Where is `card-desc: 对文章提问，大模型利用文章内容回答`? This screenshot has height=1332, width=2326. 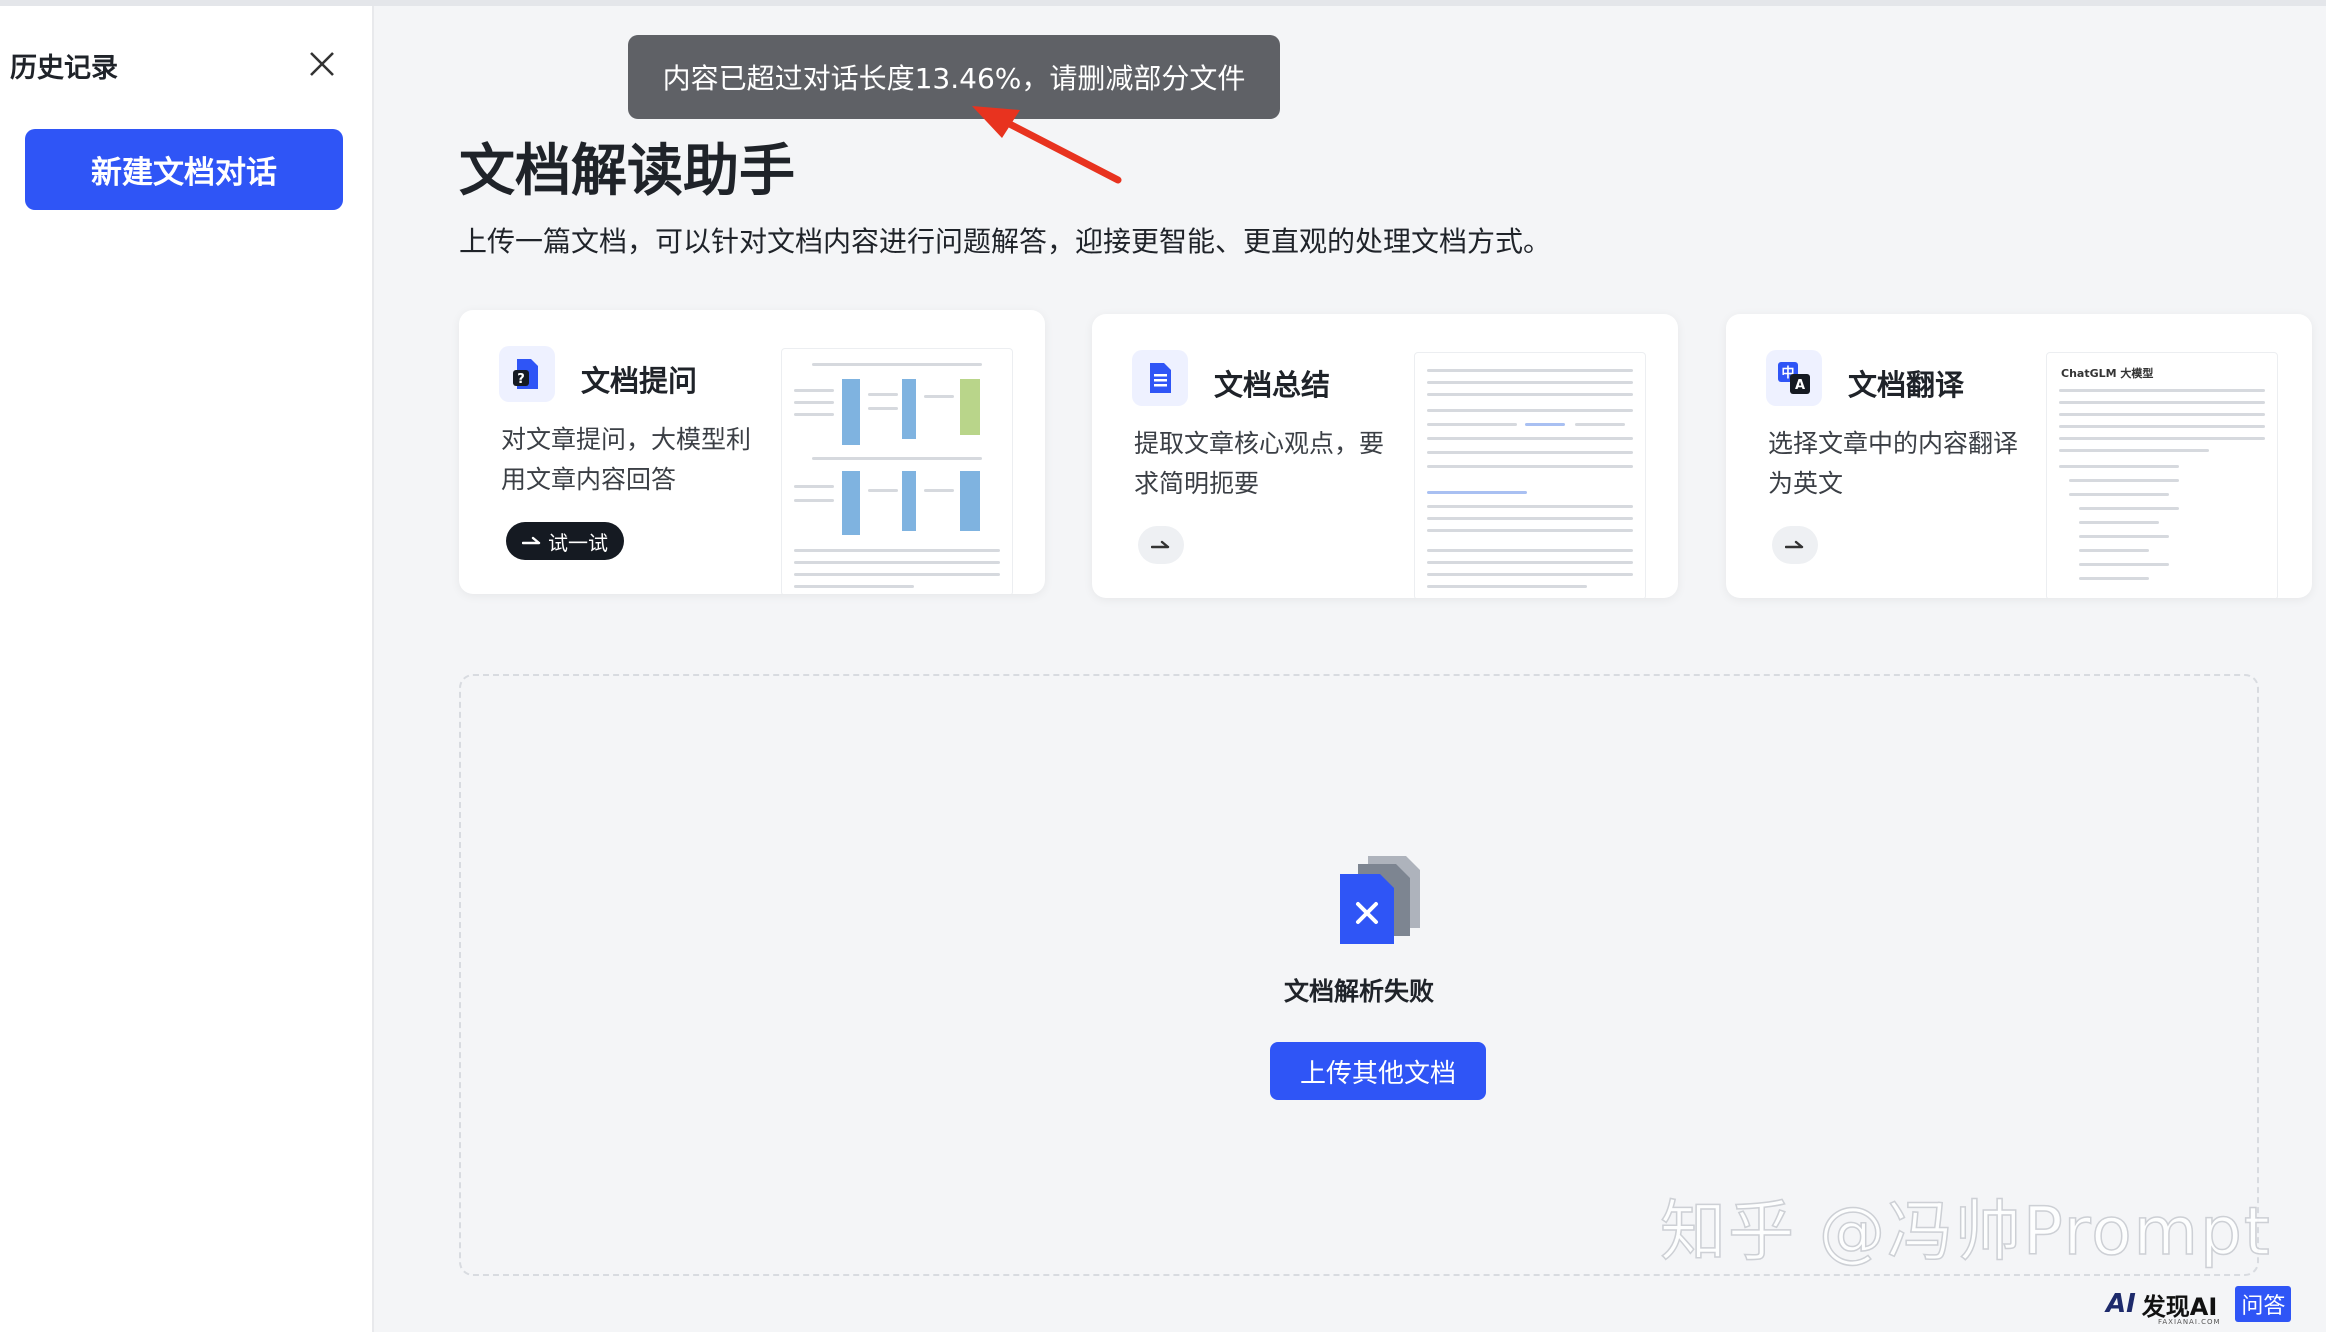
card-desc: 对文章提问，大模型利用文章内容回答 is located at coordinates (626, 459).